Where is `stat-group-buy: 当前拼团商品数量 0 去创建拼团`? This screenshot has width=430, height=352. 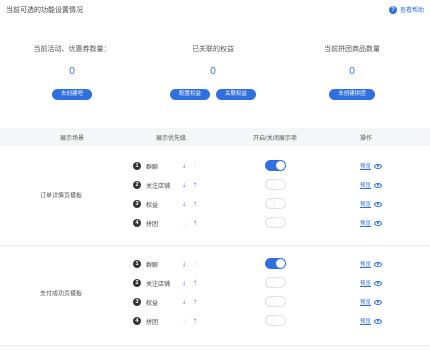
stat-group-buy: 当前拼团商品数量 0 去创建拼团 is located at coordinates (352, 72).